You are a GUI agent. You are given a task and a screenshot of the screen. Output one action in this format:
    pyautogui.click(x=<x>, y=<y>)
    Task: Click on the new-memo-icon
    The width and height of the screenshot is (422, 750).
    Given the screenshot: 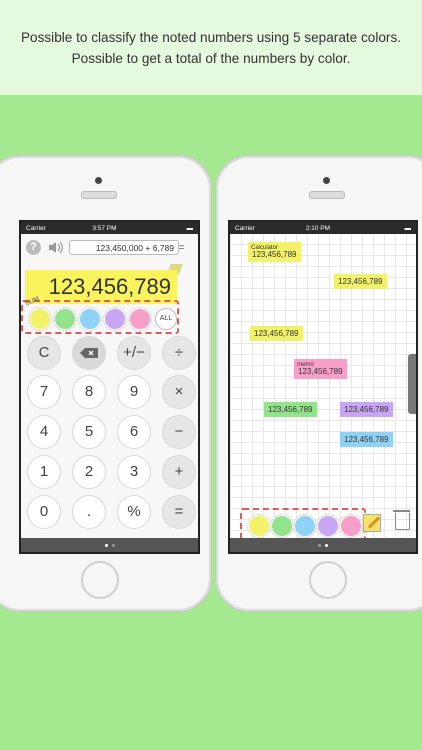 What is the action you would take?
    pyautogui.click(x=372, y=523)
    